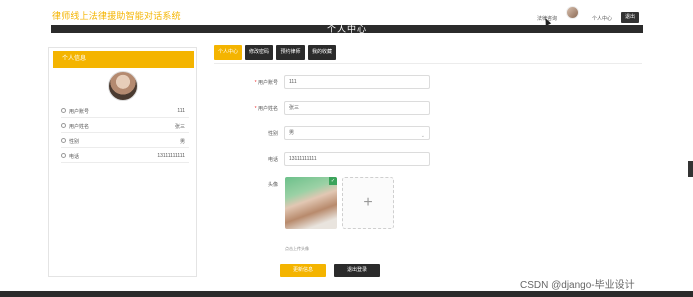 The image size is (693, 297). Describe the element at coordinates (357, 159) in the screenshot. I see `phone-input: 13111111111` at that location.